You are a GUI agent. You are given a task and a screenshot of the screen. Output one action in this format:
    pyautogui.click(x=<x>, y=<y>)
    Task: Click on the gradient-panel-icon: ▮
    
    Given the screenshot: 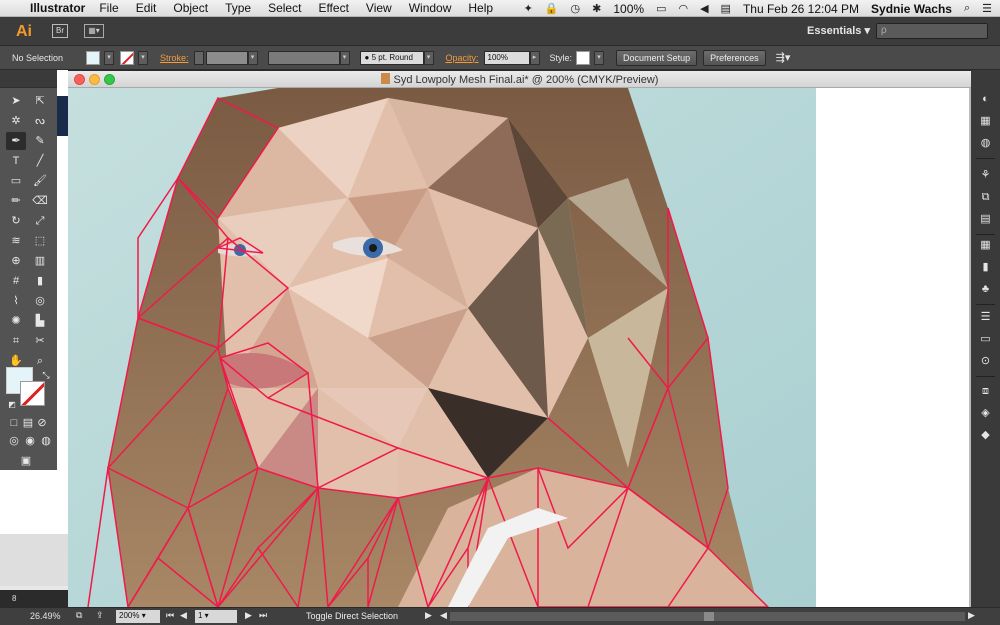 What is the action you would take?
    pyautogui.click(x=985, y=267)
    